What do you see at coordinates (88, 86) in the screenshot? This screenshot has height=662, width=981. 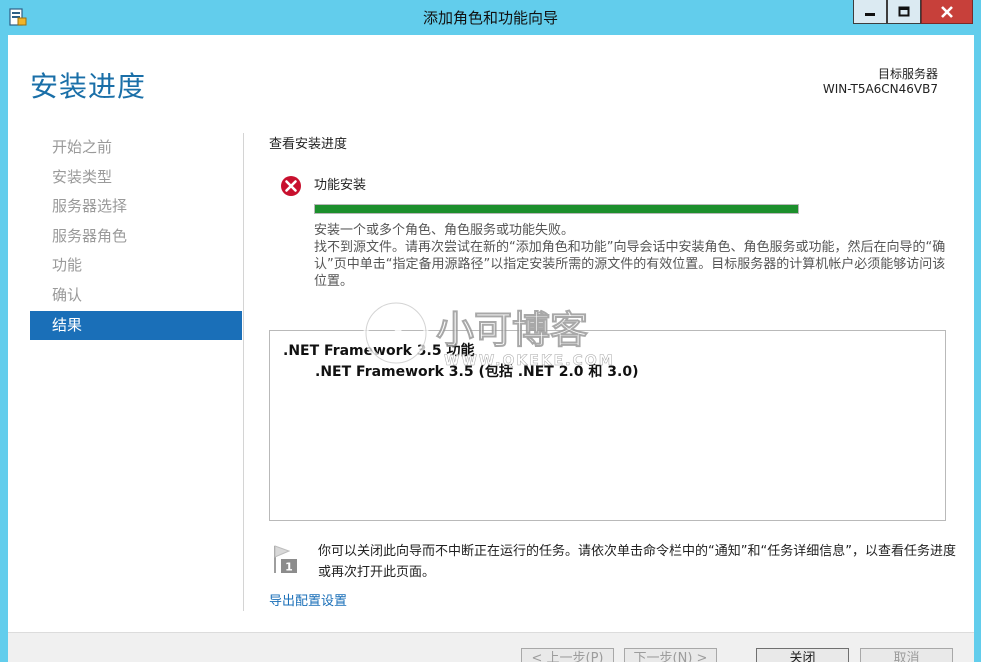 I see `page-title: 安装进度` at bounding box center [88, 86].